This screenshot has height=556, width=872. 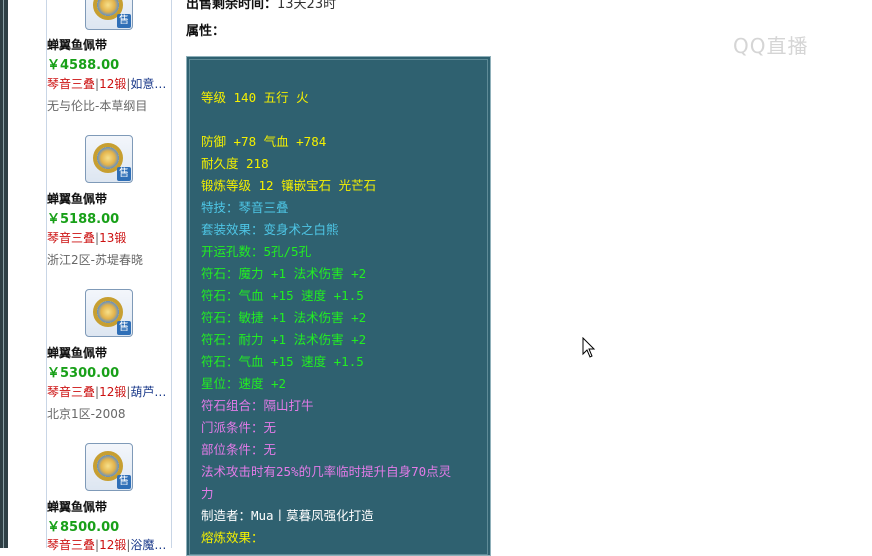 What do you see at coordinates (239, 427) in the screenshot?
I see `attribute-line: 门派条件：无` at bounding box center [239, 427].